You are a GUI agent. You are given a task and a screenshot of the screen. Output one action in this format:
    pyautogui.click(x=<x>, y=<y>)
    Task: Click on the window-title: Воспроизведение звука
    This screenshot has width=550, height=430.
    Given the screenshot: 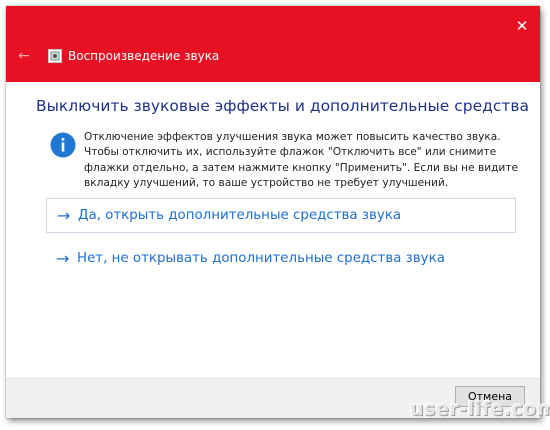 What is the action you would take?
    pyautogui.click(x=144, y=56)
    